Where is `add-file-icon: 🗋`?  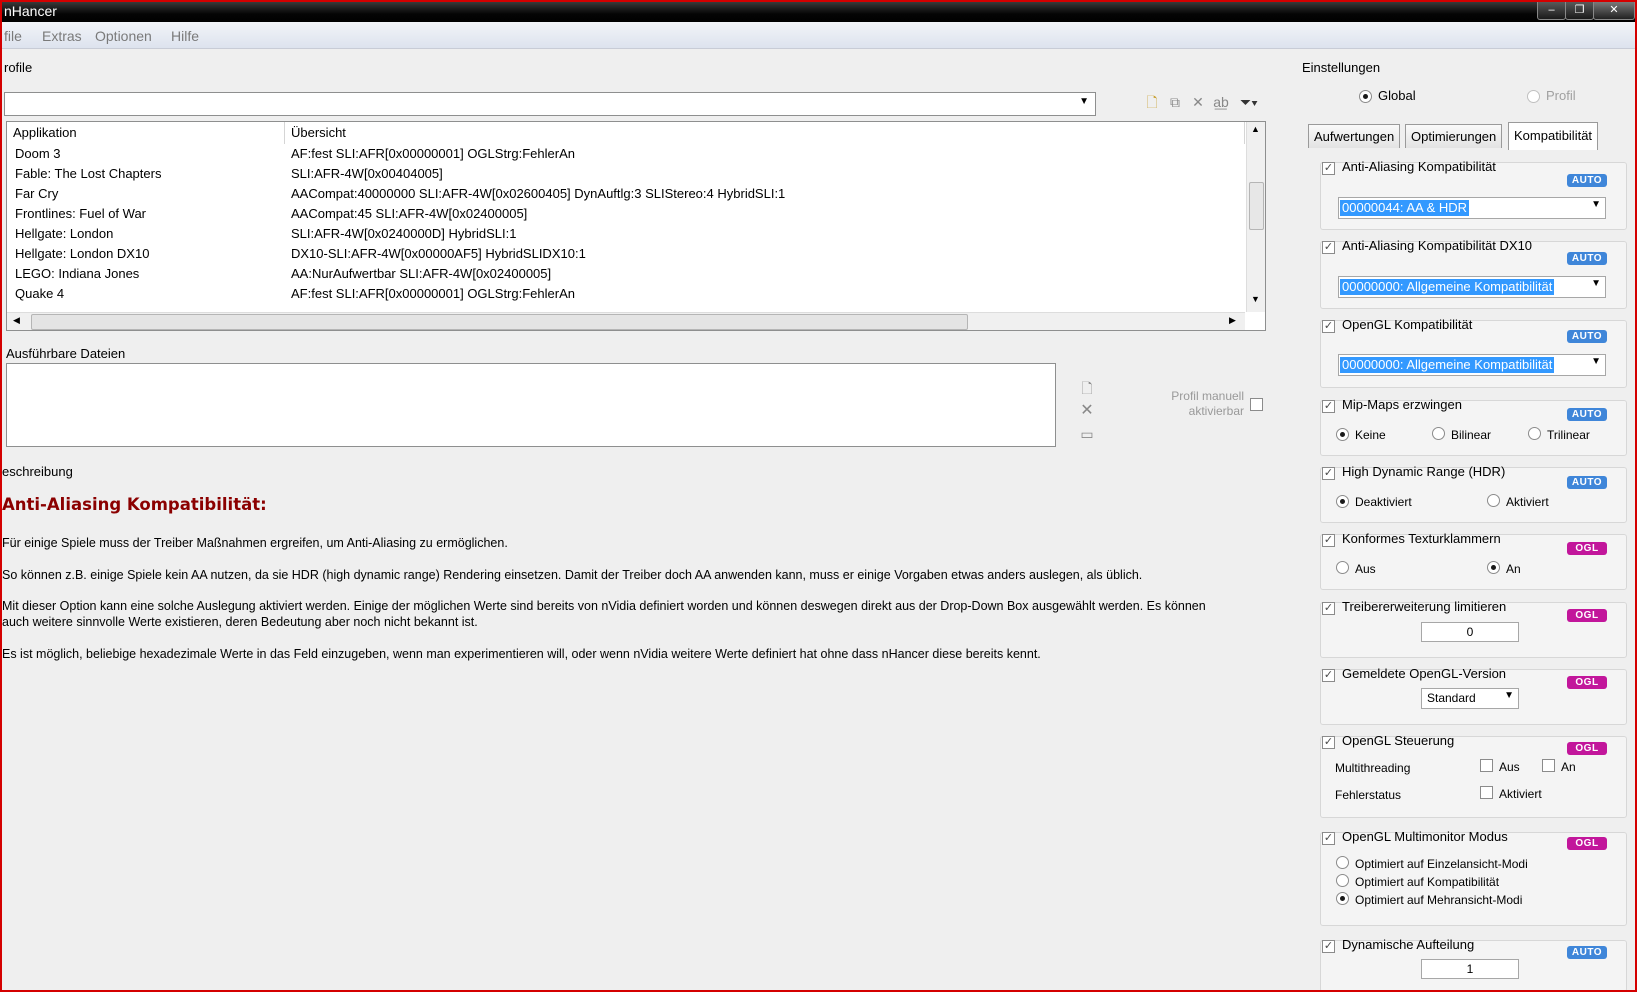 add-file-icon: 🗋 is located at coordinates (1087, 388).